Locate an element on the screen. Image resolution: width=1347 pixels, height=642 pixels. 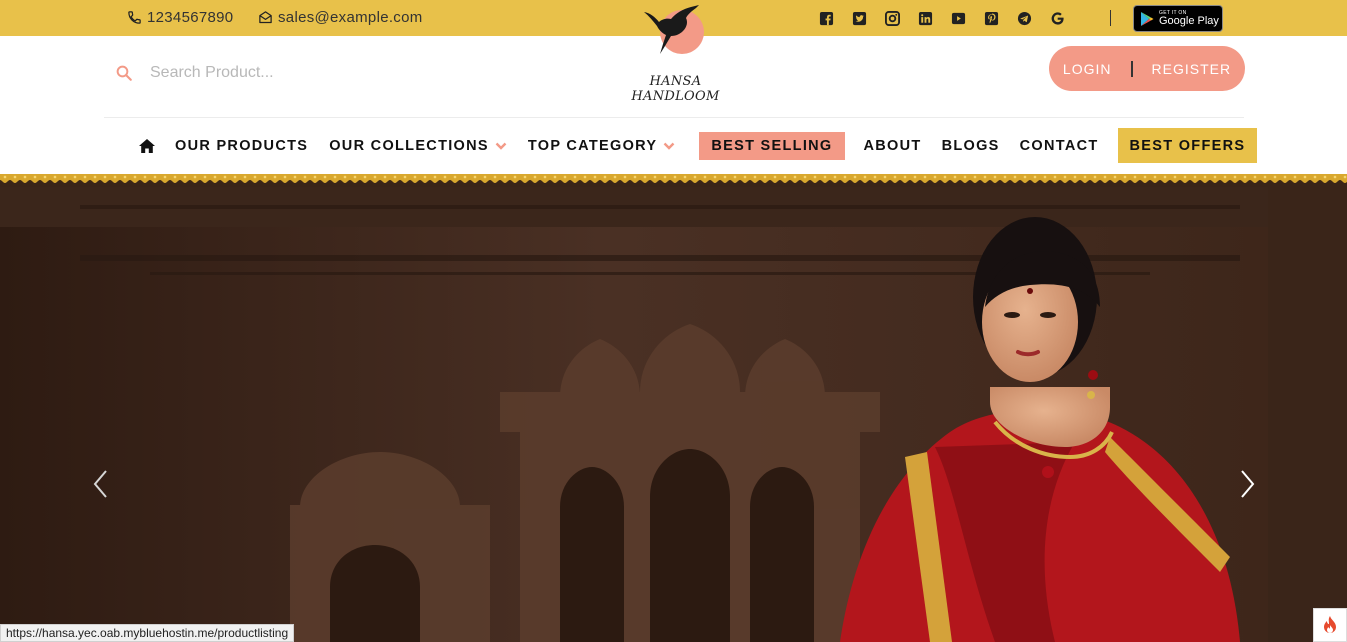
phone-contact: 1234567890 is located at coordinates (180, 17).